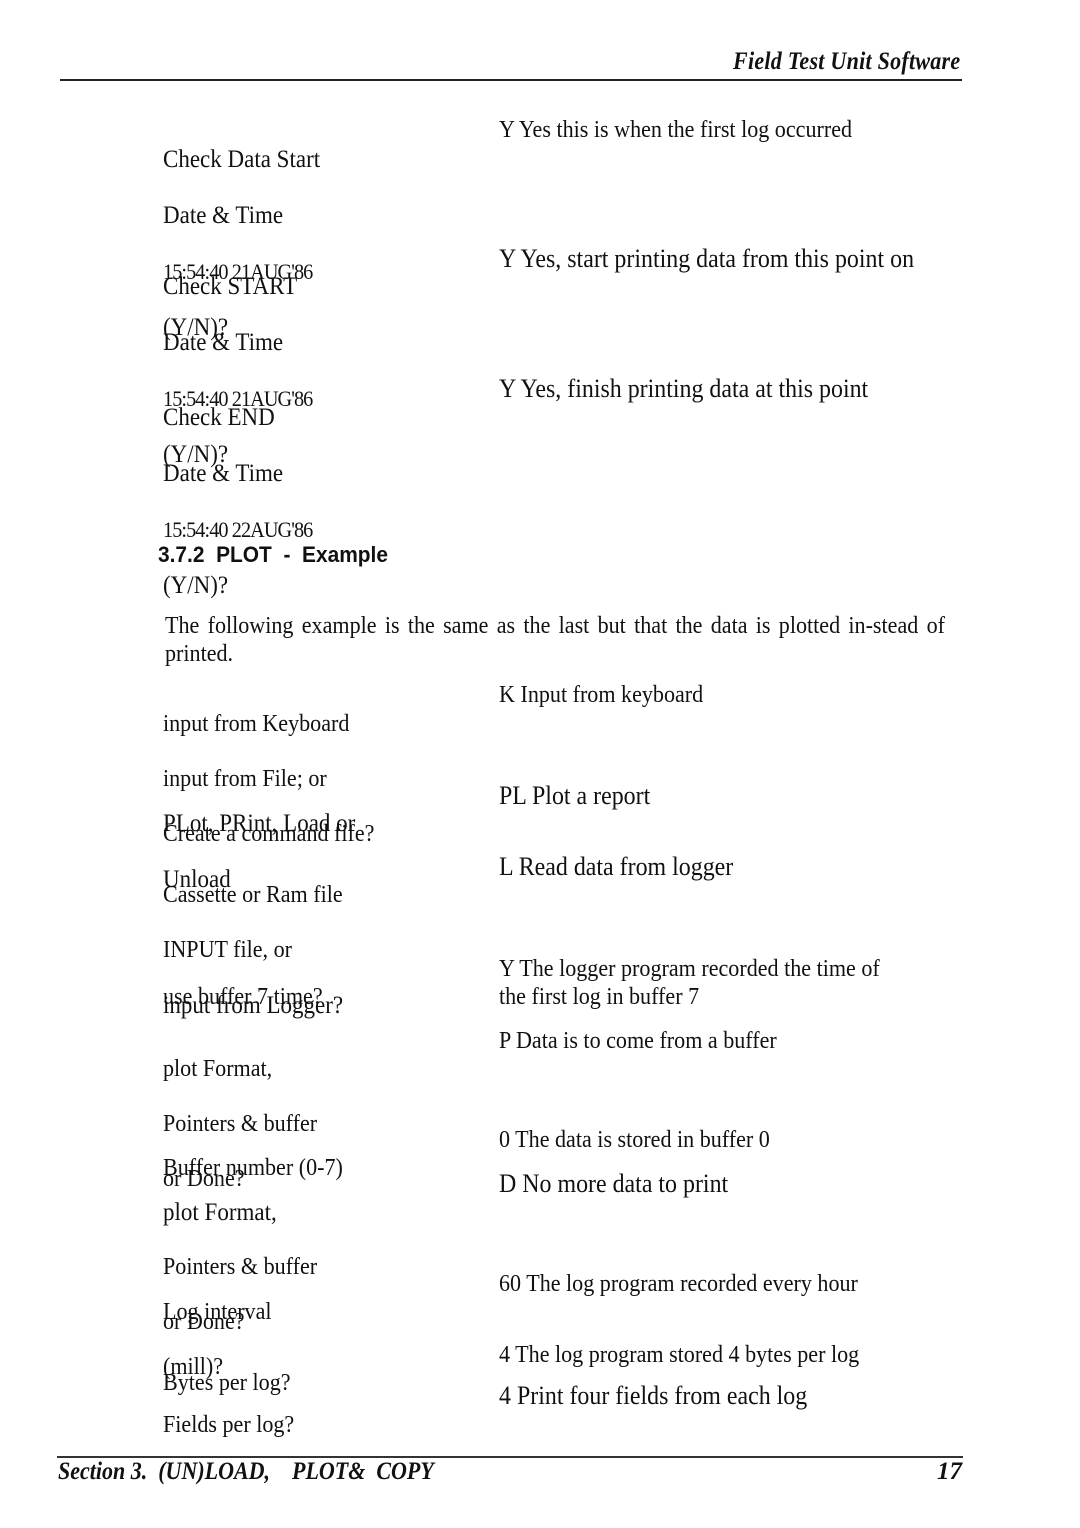 The width and height of the screenshot is (1080, 1528). Describe the element at coordinates (575, 795) in the screenshot. I see `response-plot-print: PL Plot a report` at that location.